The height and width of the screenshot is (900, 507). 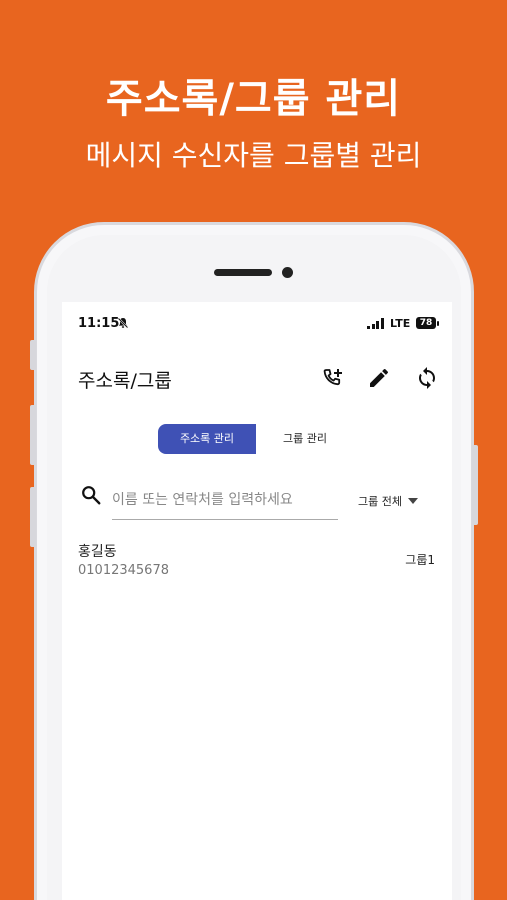 What do you see at coordinates (225, 500) in the screenshot?
I see `search-input` at bounding box center [225, 500].